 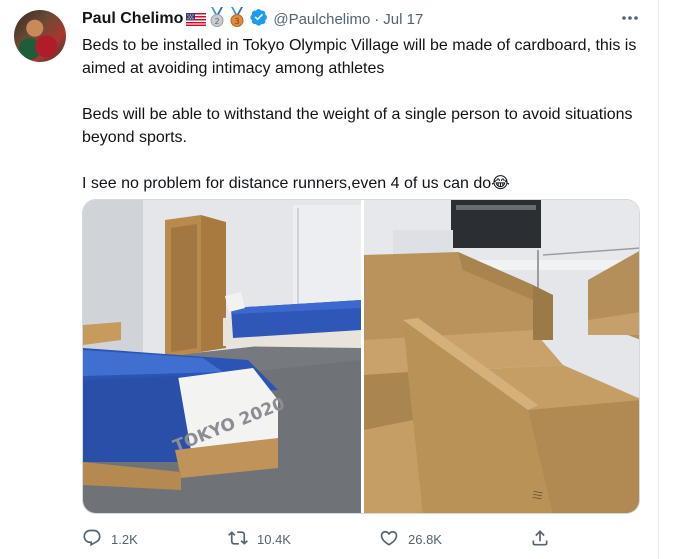 I want to click on more-options-icon, so click(x=630, y=18).